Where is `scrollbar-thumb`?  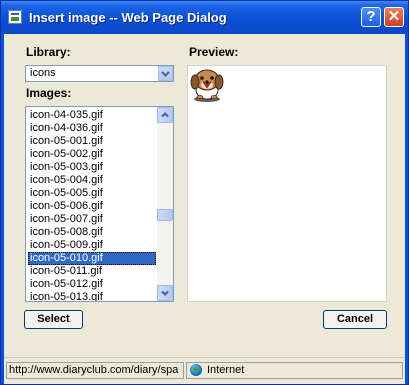
scrollbar-thumb is located at coordinates (165, 215).